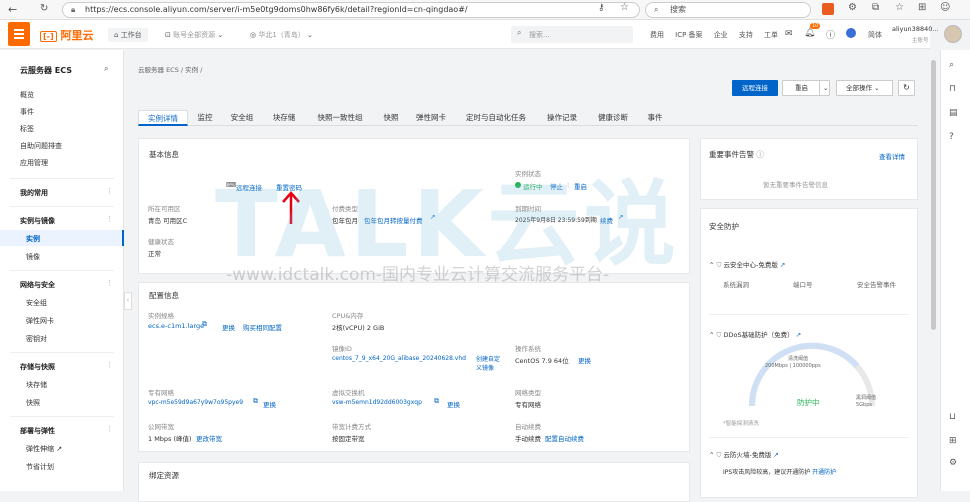  Describe the element at coordinates (36, 385) in the screenshot. I see `sidebar-item-disk: 块存储` at that location.